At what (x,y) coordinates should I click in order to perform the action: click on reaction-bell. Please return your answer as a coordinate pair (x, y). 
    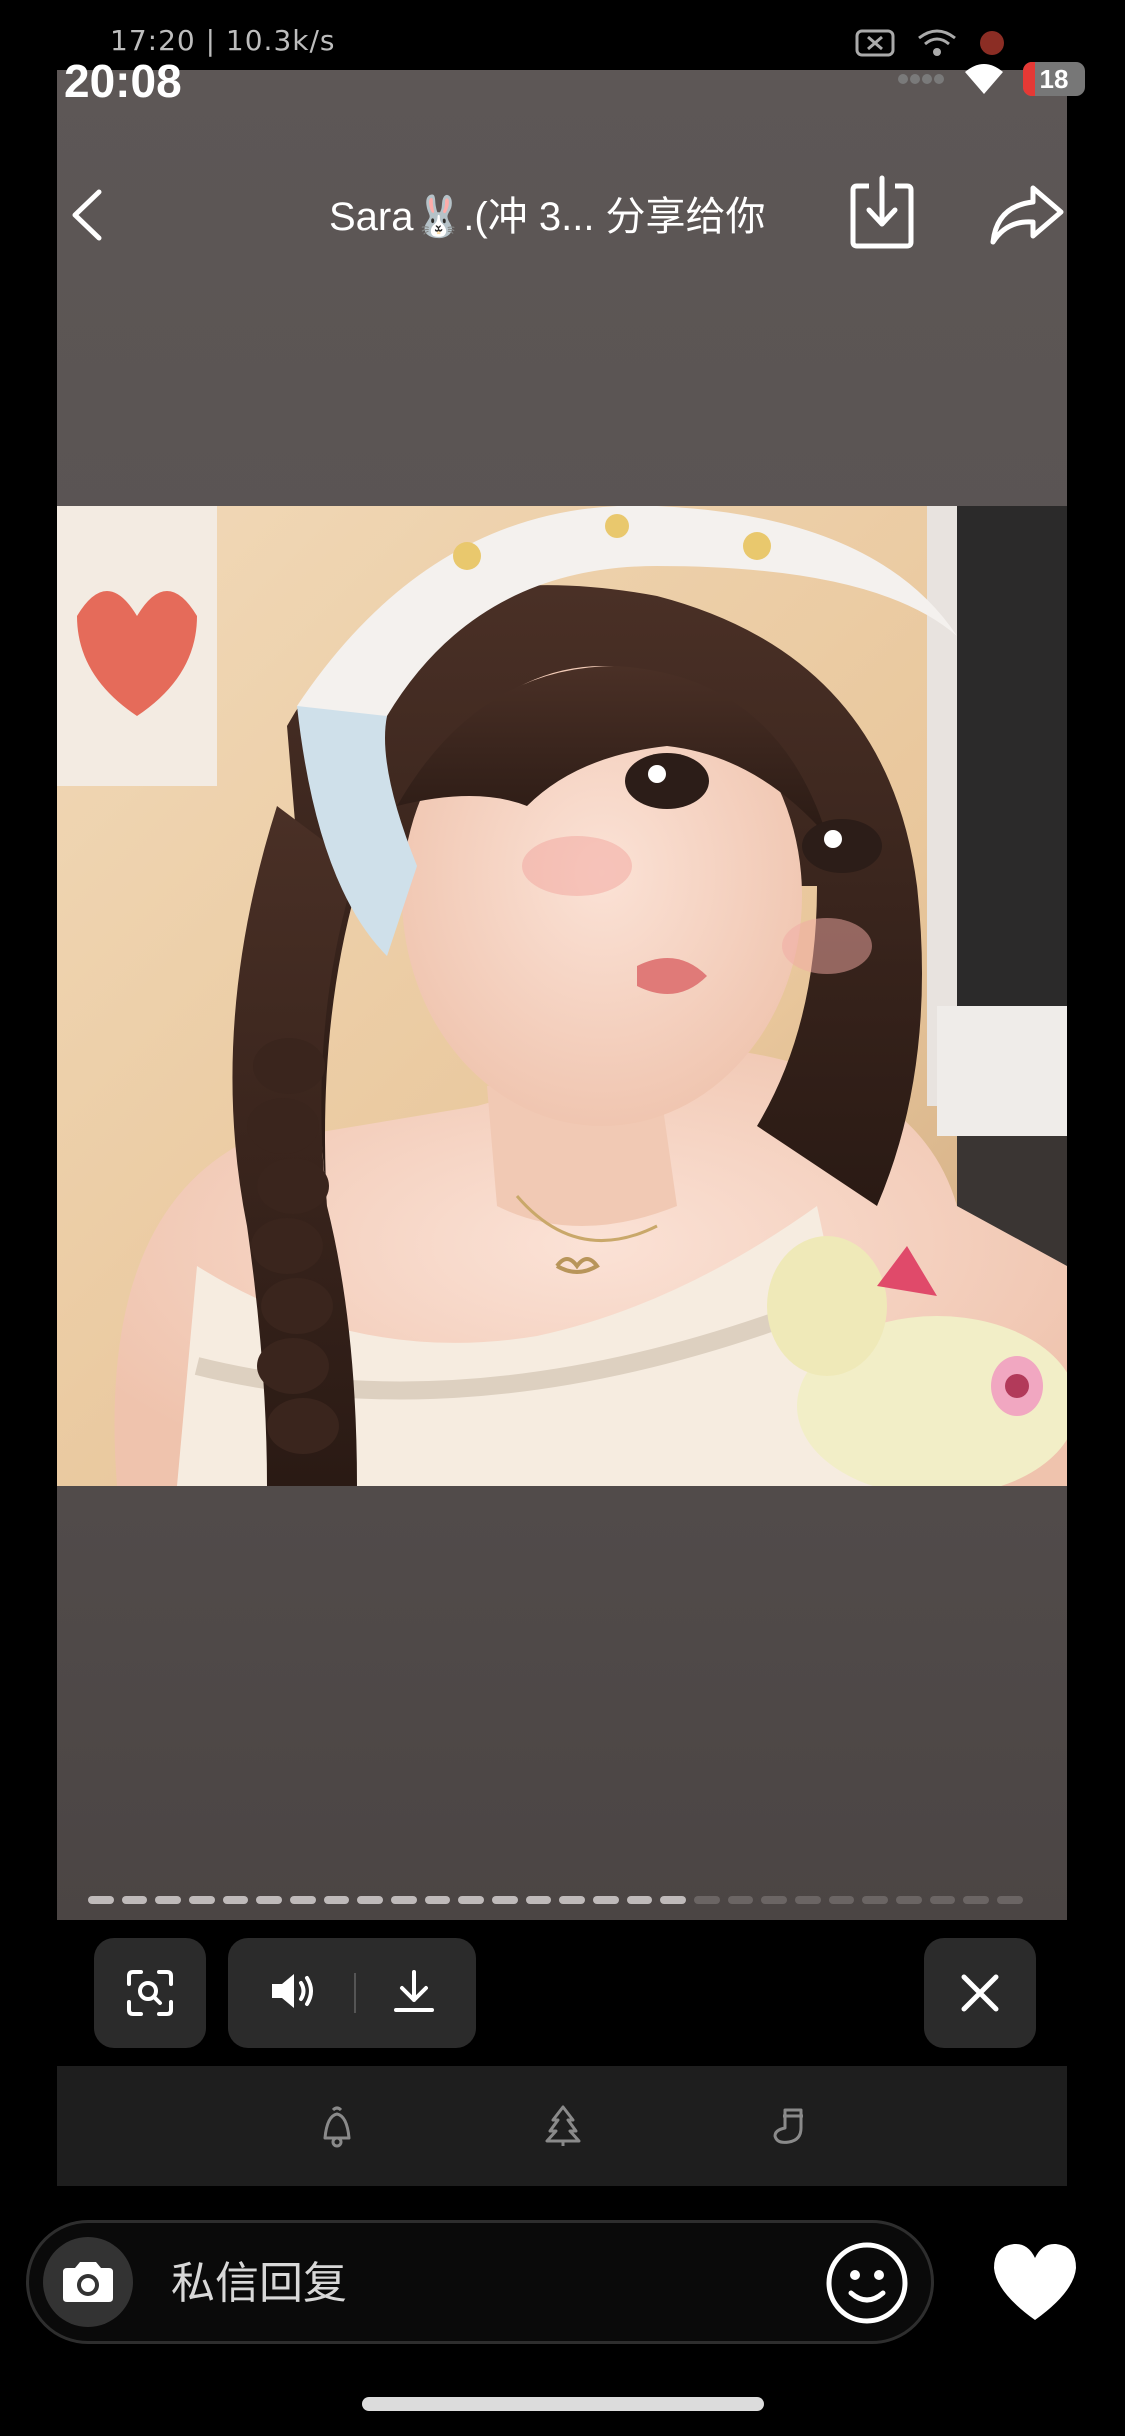
    Looking at the image, I should click on (337, 2126).